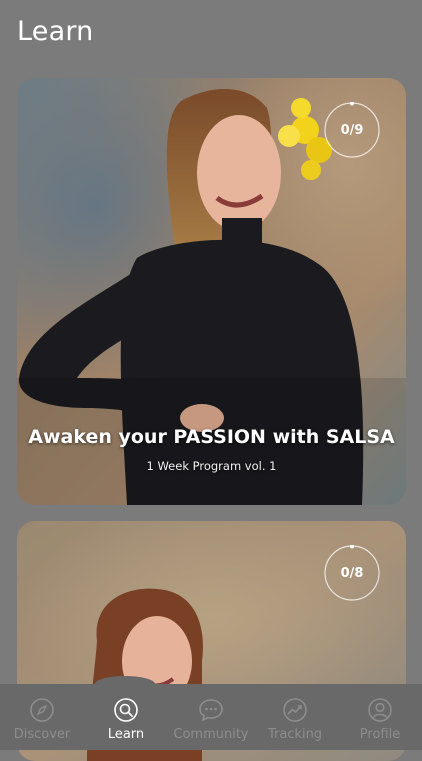 The height and width of the screenshot is (761, 422). I want to click on program-subtitle: 1 Week Program vol. 1, so click(211, 466).